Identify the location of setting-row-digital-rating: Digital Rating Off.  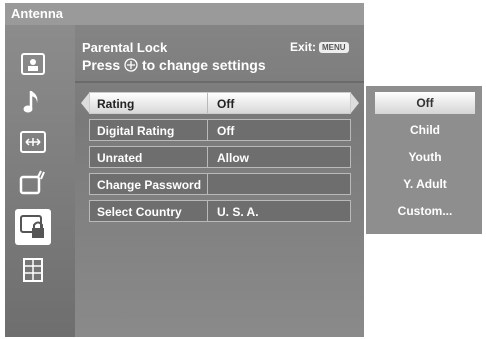
(220, 130).